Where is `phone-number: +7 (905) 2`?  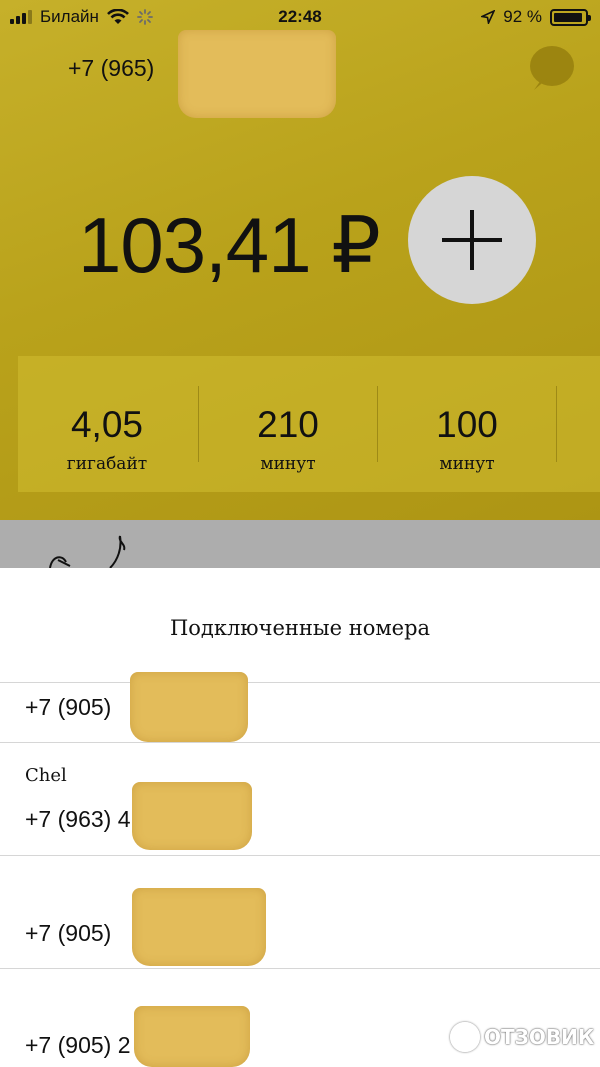
phone-number: +7 (905) 2 is located at coordinates (78, 1045).